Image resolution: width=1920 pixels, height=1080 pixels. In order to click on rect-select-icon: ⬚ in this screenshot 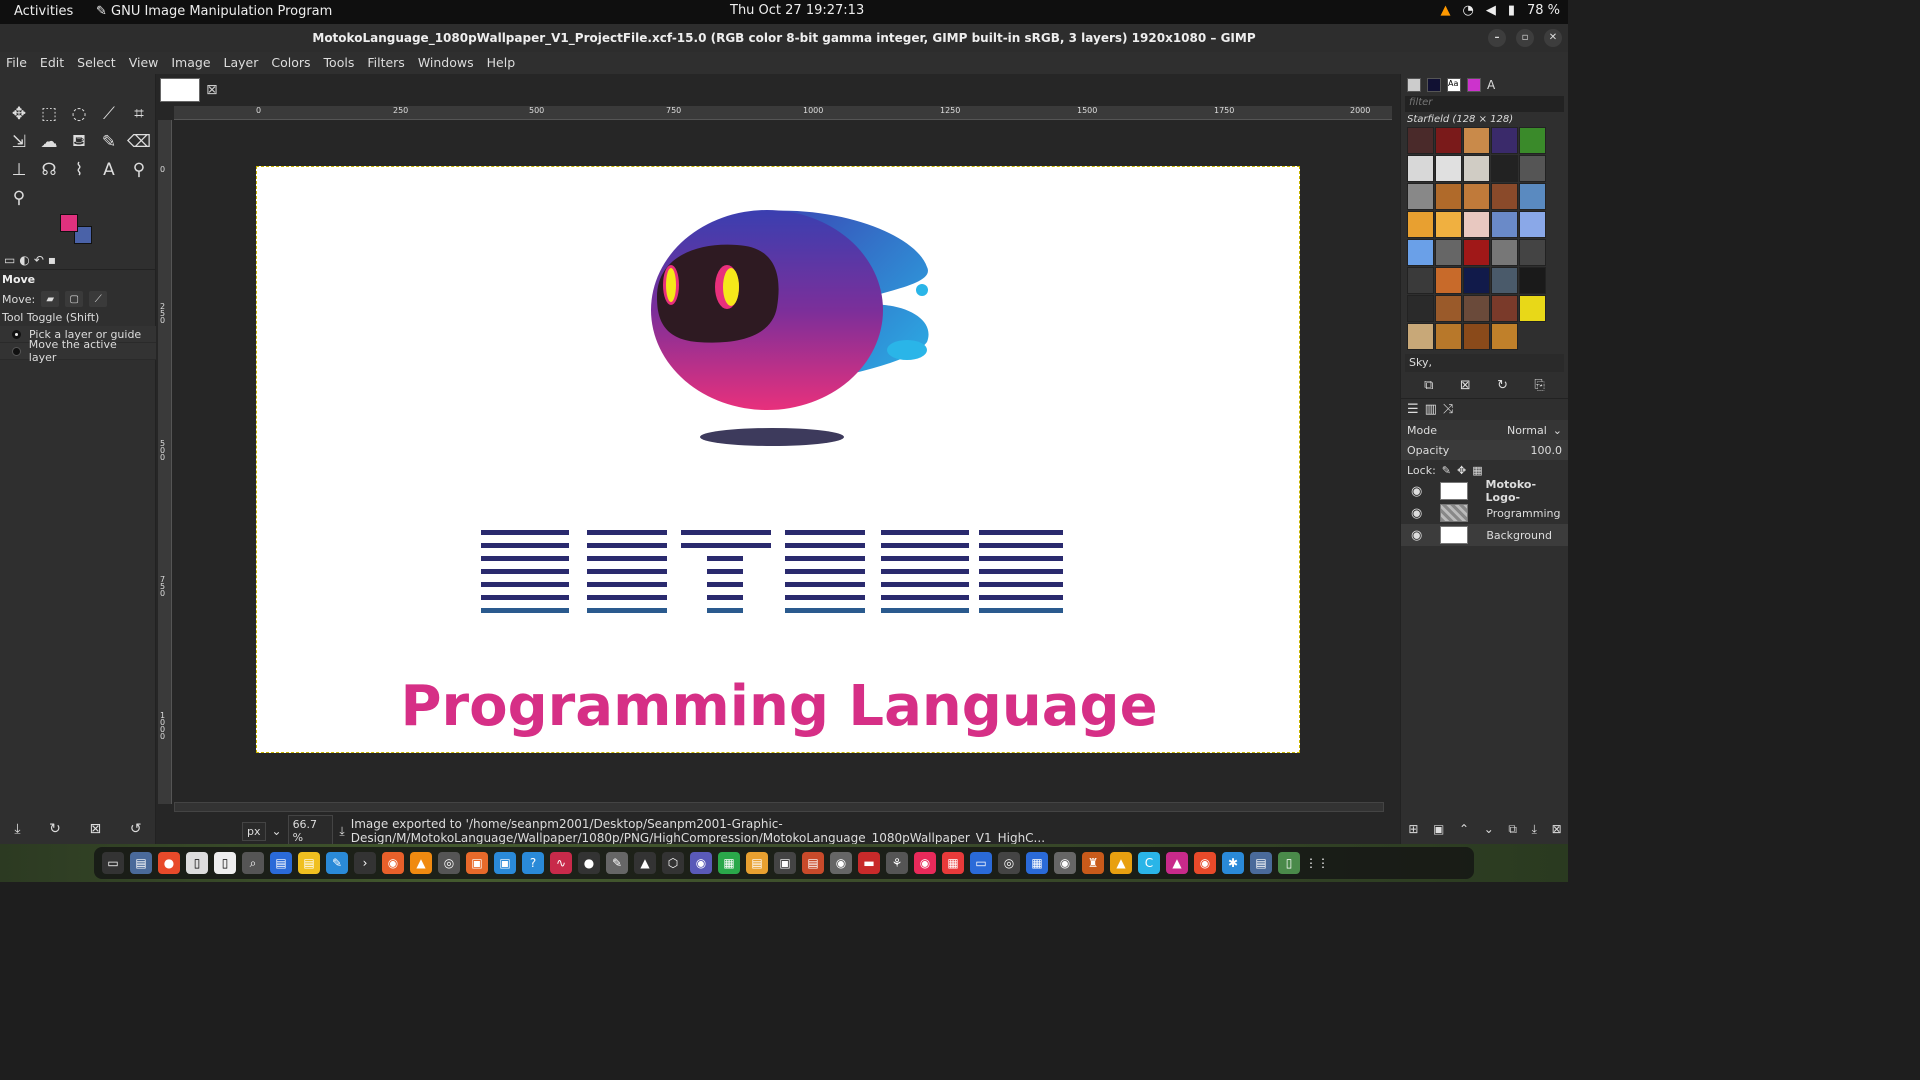, I will do `click(49, 114)`.